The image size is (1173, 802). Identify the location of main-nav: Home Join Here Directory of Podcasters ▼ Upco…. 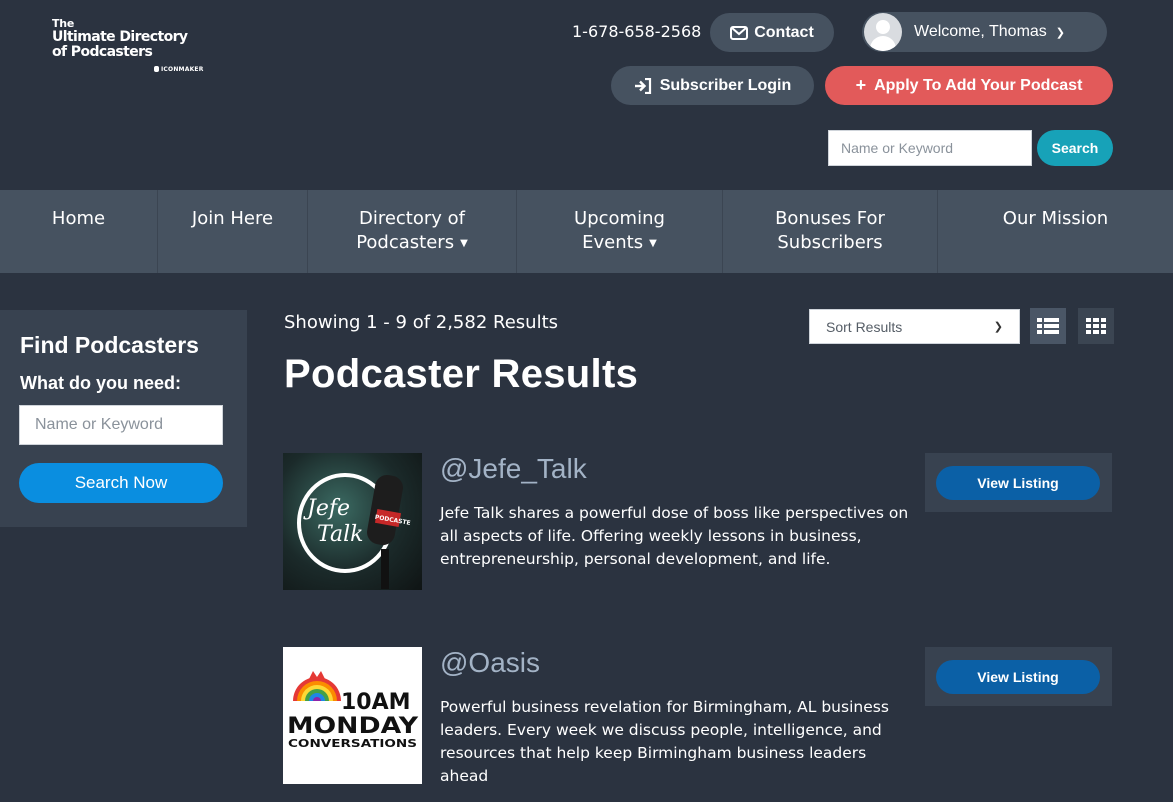
(586, 231).